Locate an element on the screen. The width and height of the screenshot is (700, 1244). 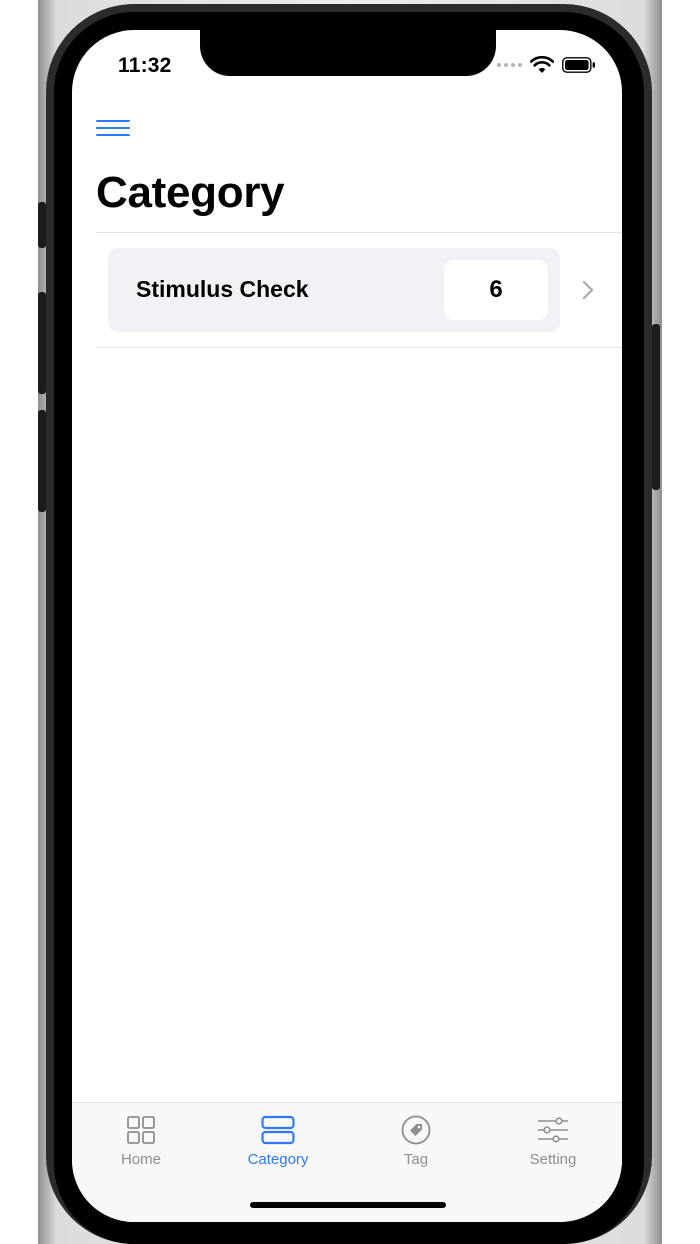
cellular-signal-icon is located at coordinates (509, 65).